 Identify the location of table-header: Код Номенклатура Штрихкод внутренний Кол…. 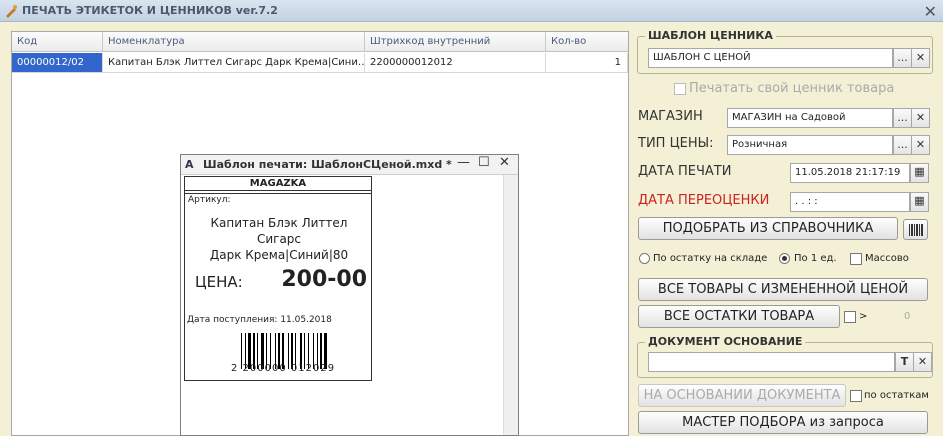
(320, 42).